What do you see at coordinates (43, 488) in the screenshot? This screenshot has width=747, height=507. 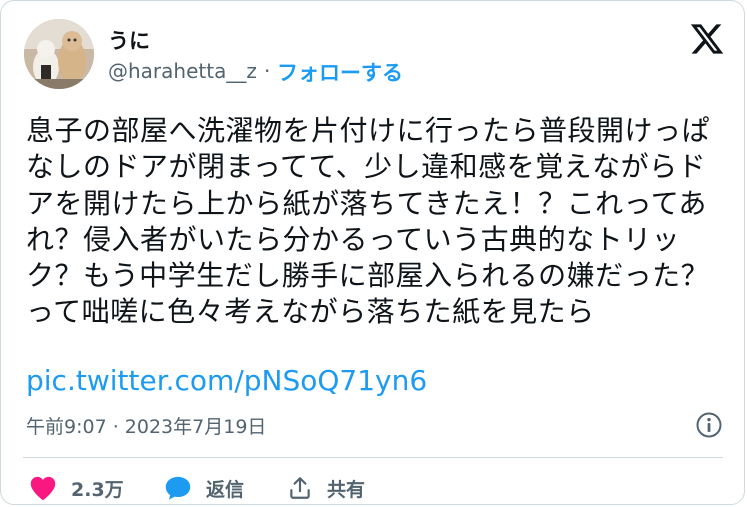 I see `heart-icon` at bounding box center [43, 488].